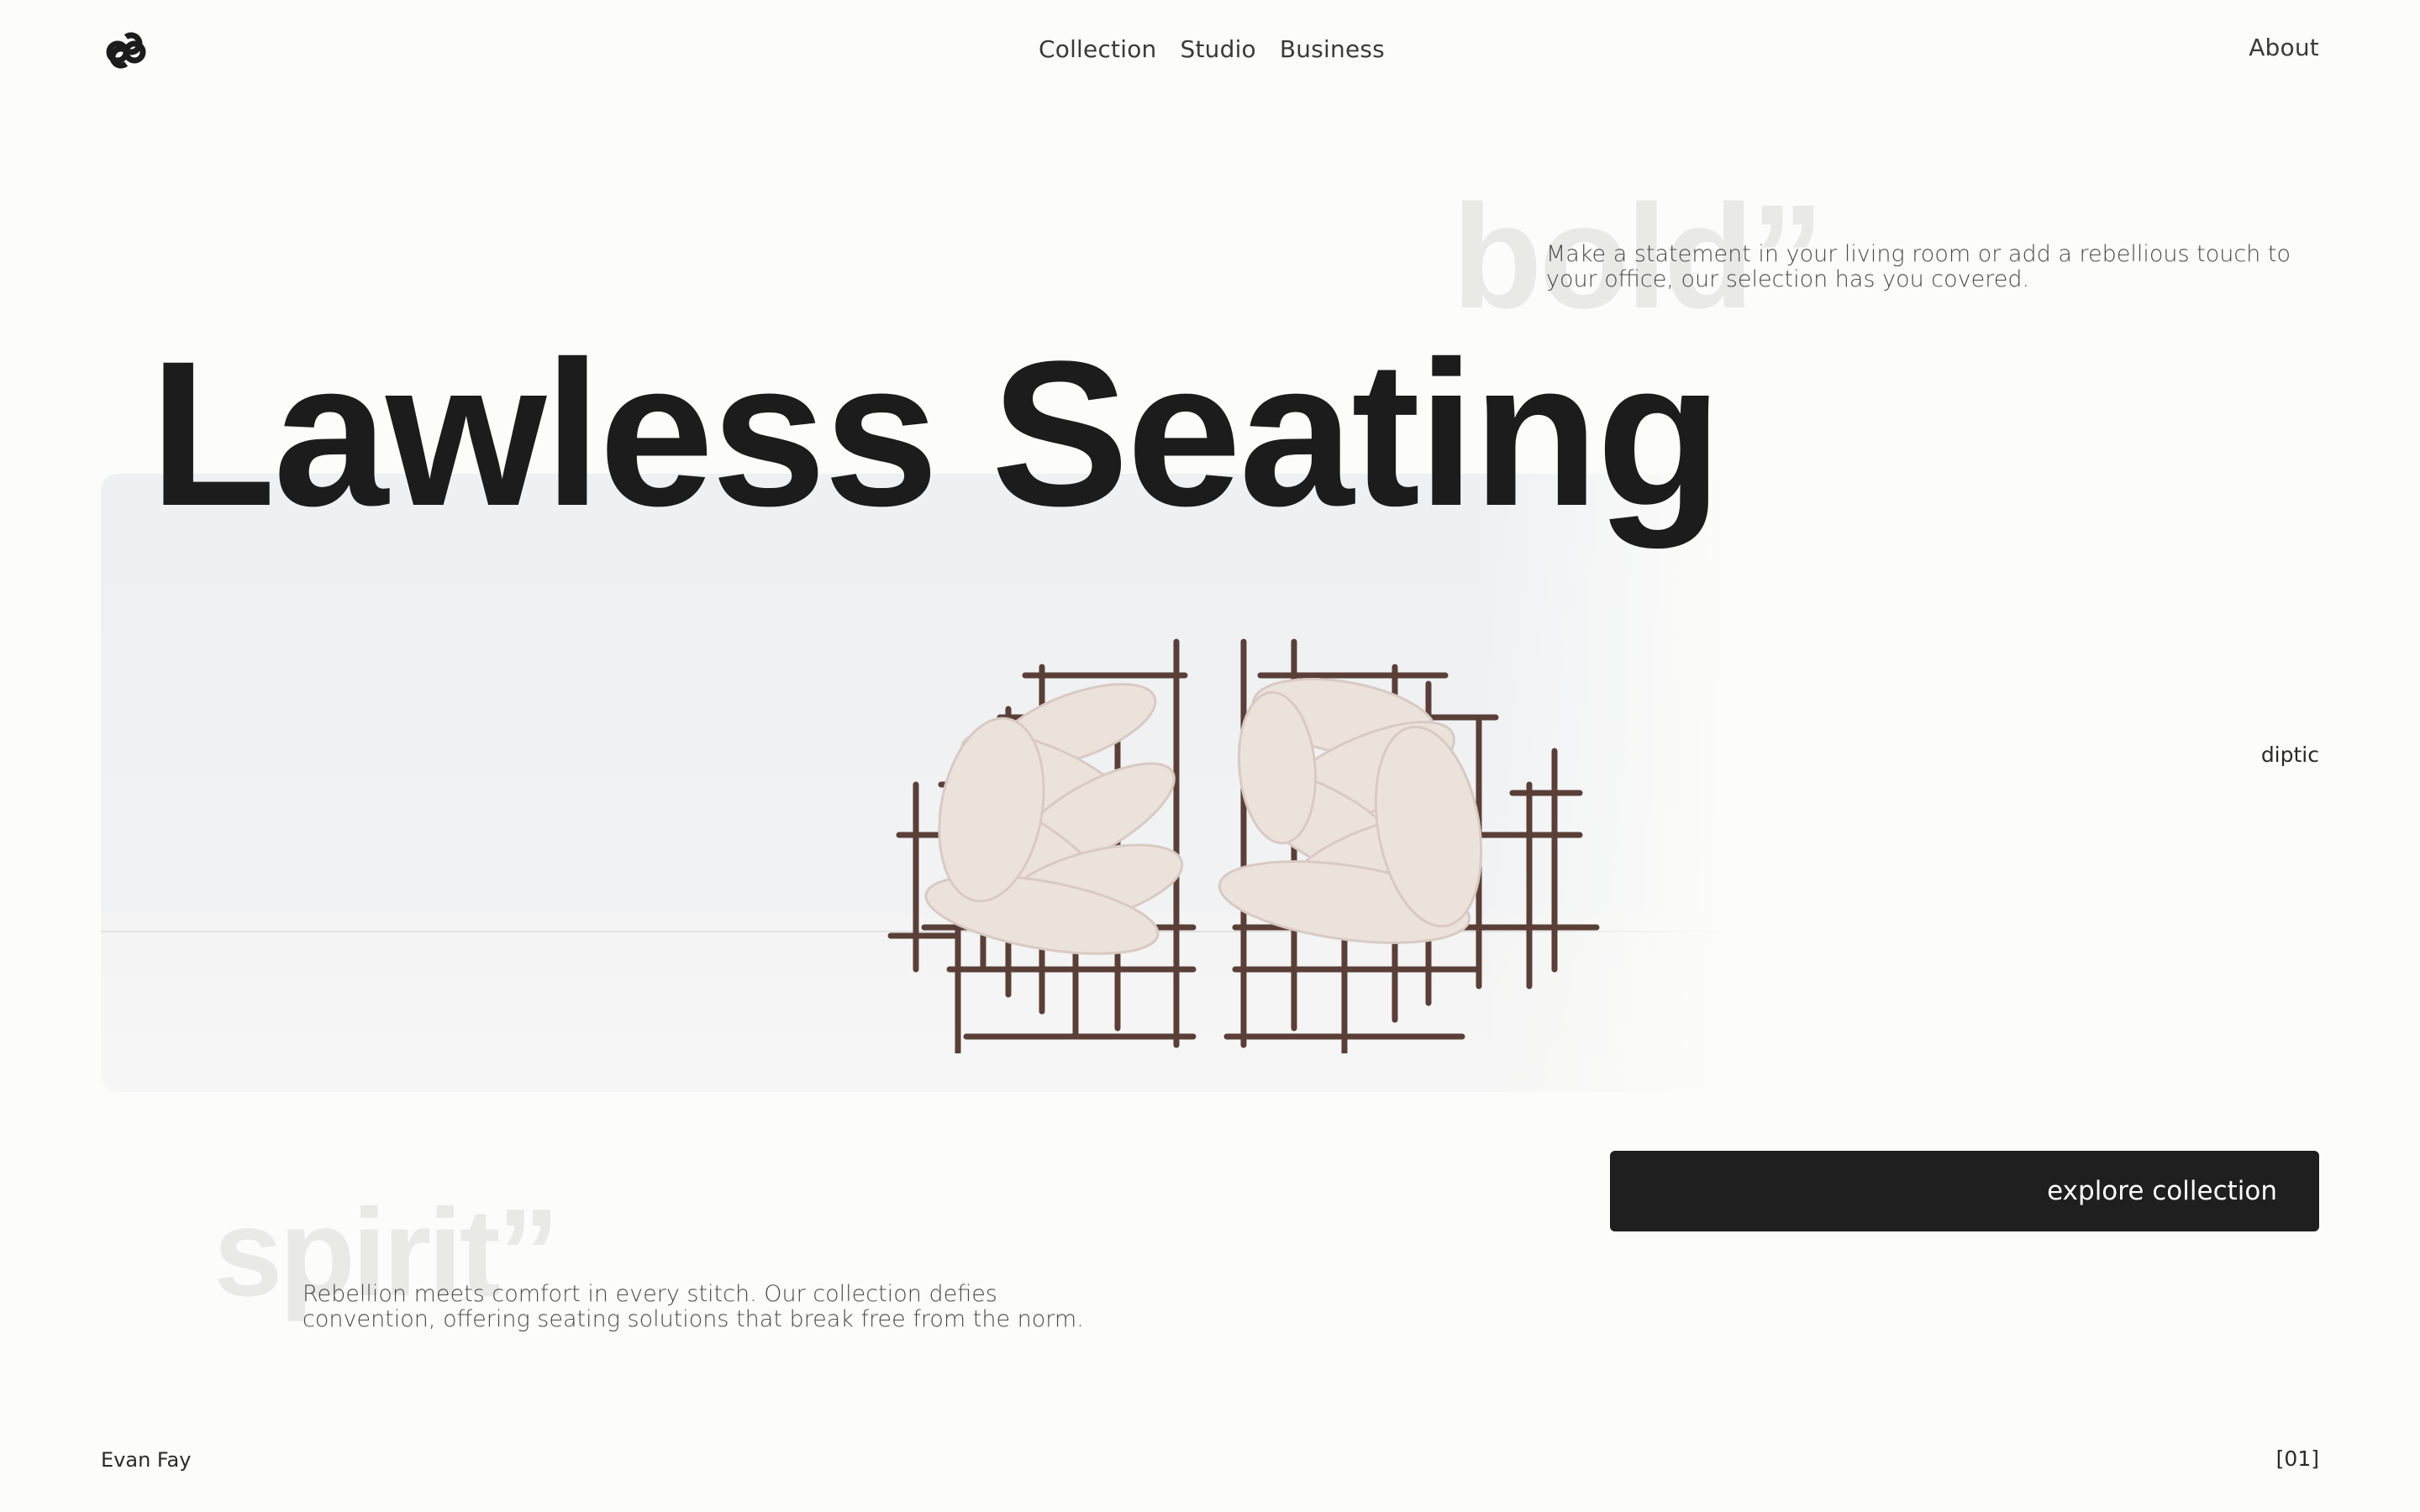 The image size is (2420, 1512). What do you see at coordinates (2284, 47) in the screenshot?
I see `nav-about: About` at bounding box center [2284, 47].